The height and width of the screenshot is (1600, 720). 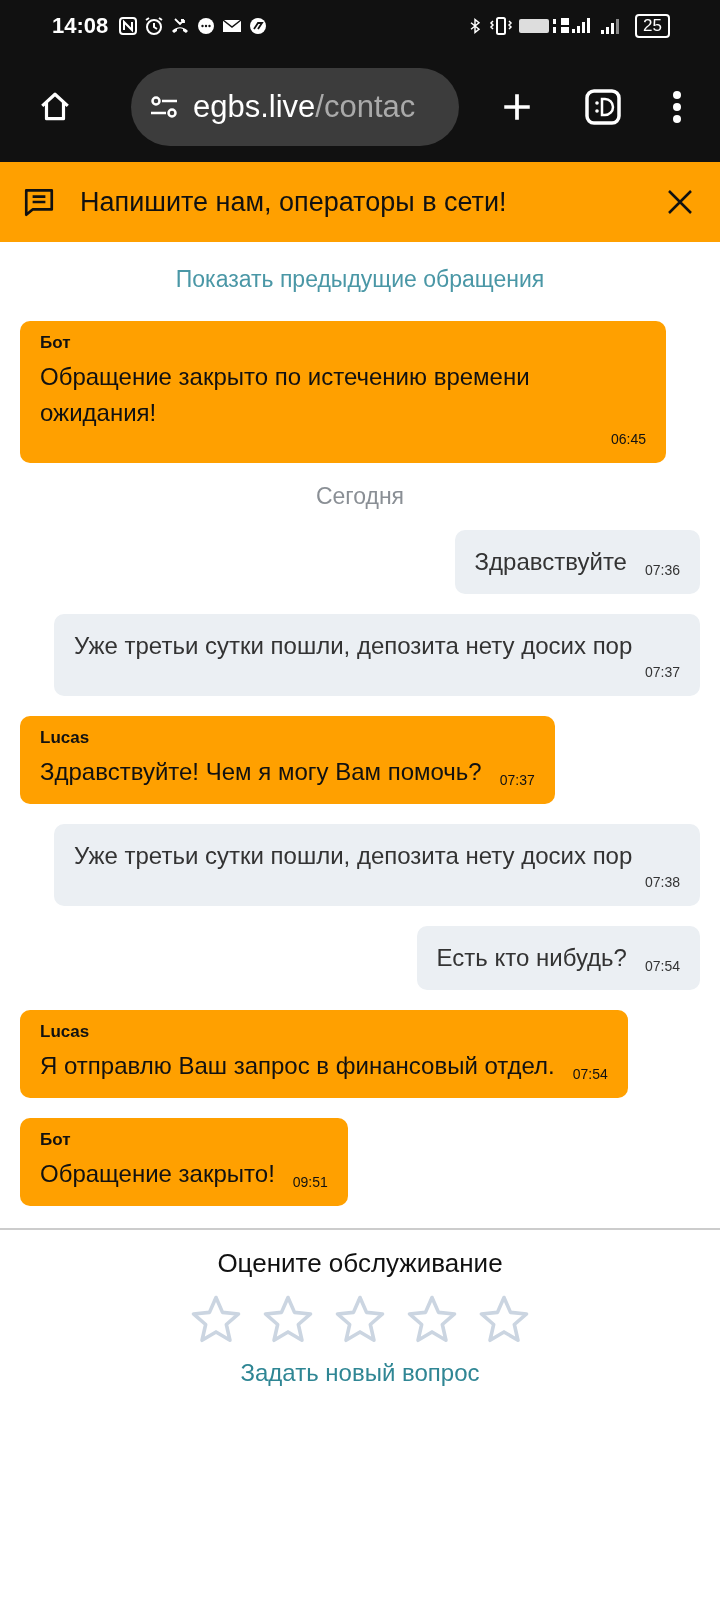 What do you see at coordinates (297, 1066) in the screenshot?
I see `message-text: Я отправлю Ваш запрос в финансовый отдел.` at bounding box center [297, 1066].